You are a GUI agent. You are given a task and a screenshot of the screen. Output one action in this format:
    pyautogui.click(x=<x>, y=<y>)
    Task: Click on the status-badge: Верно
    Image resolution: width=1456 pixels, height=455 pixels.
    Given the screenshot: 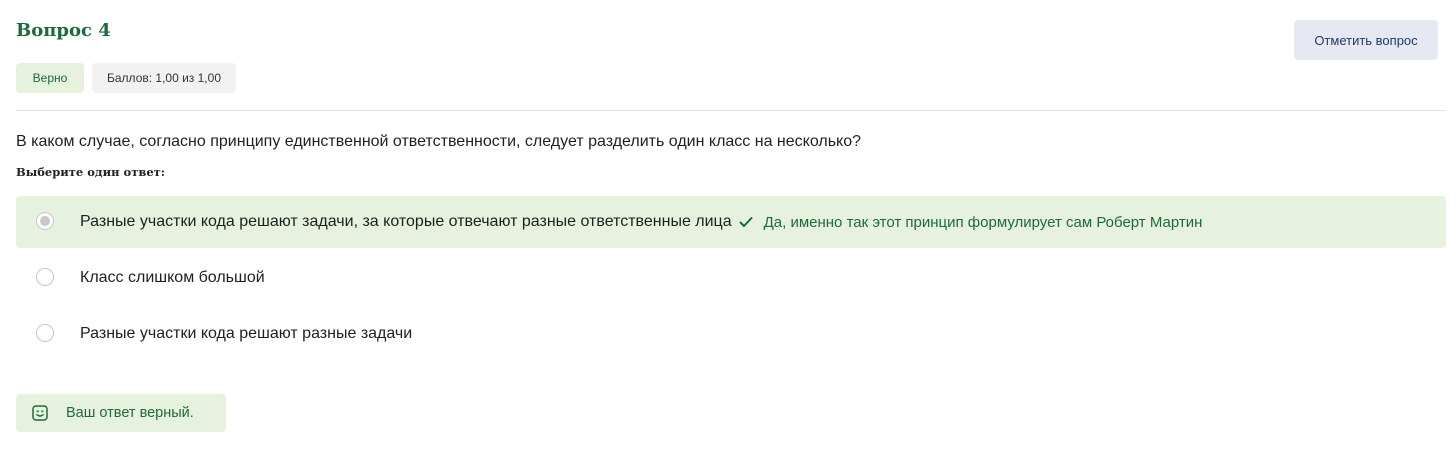 What is the action you would take?
    pyautogui.click(x=50, y=78)
    